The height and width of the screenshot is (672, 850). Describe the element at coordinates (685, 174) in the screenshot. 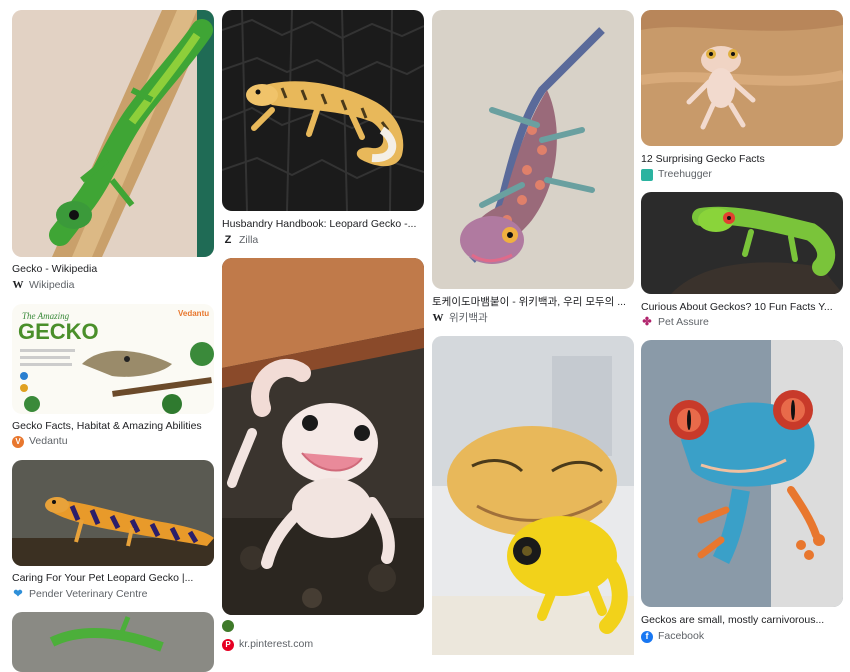

I see `source-label: Treehugger` at that location.